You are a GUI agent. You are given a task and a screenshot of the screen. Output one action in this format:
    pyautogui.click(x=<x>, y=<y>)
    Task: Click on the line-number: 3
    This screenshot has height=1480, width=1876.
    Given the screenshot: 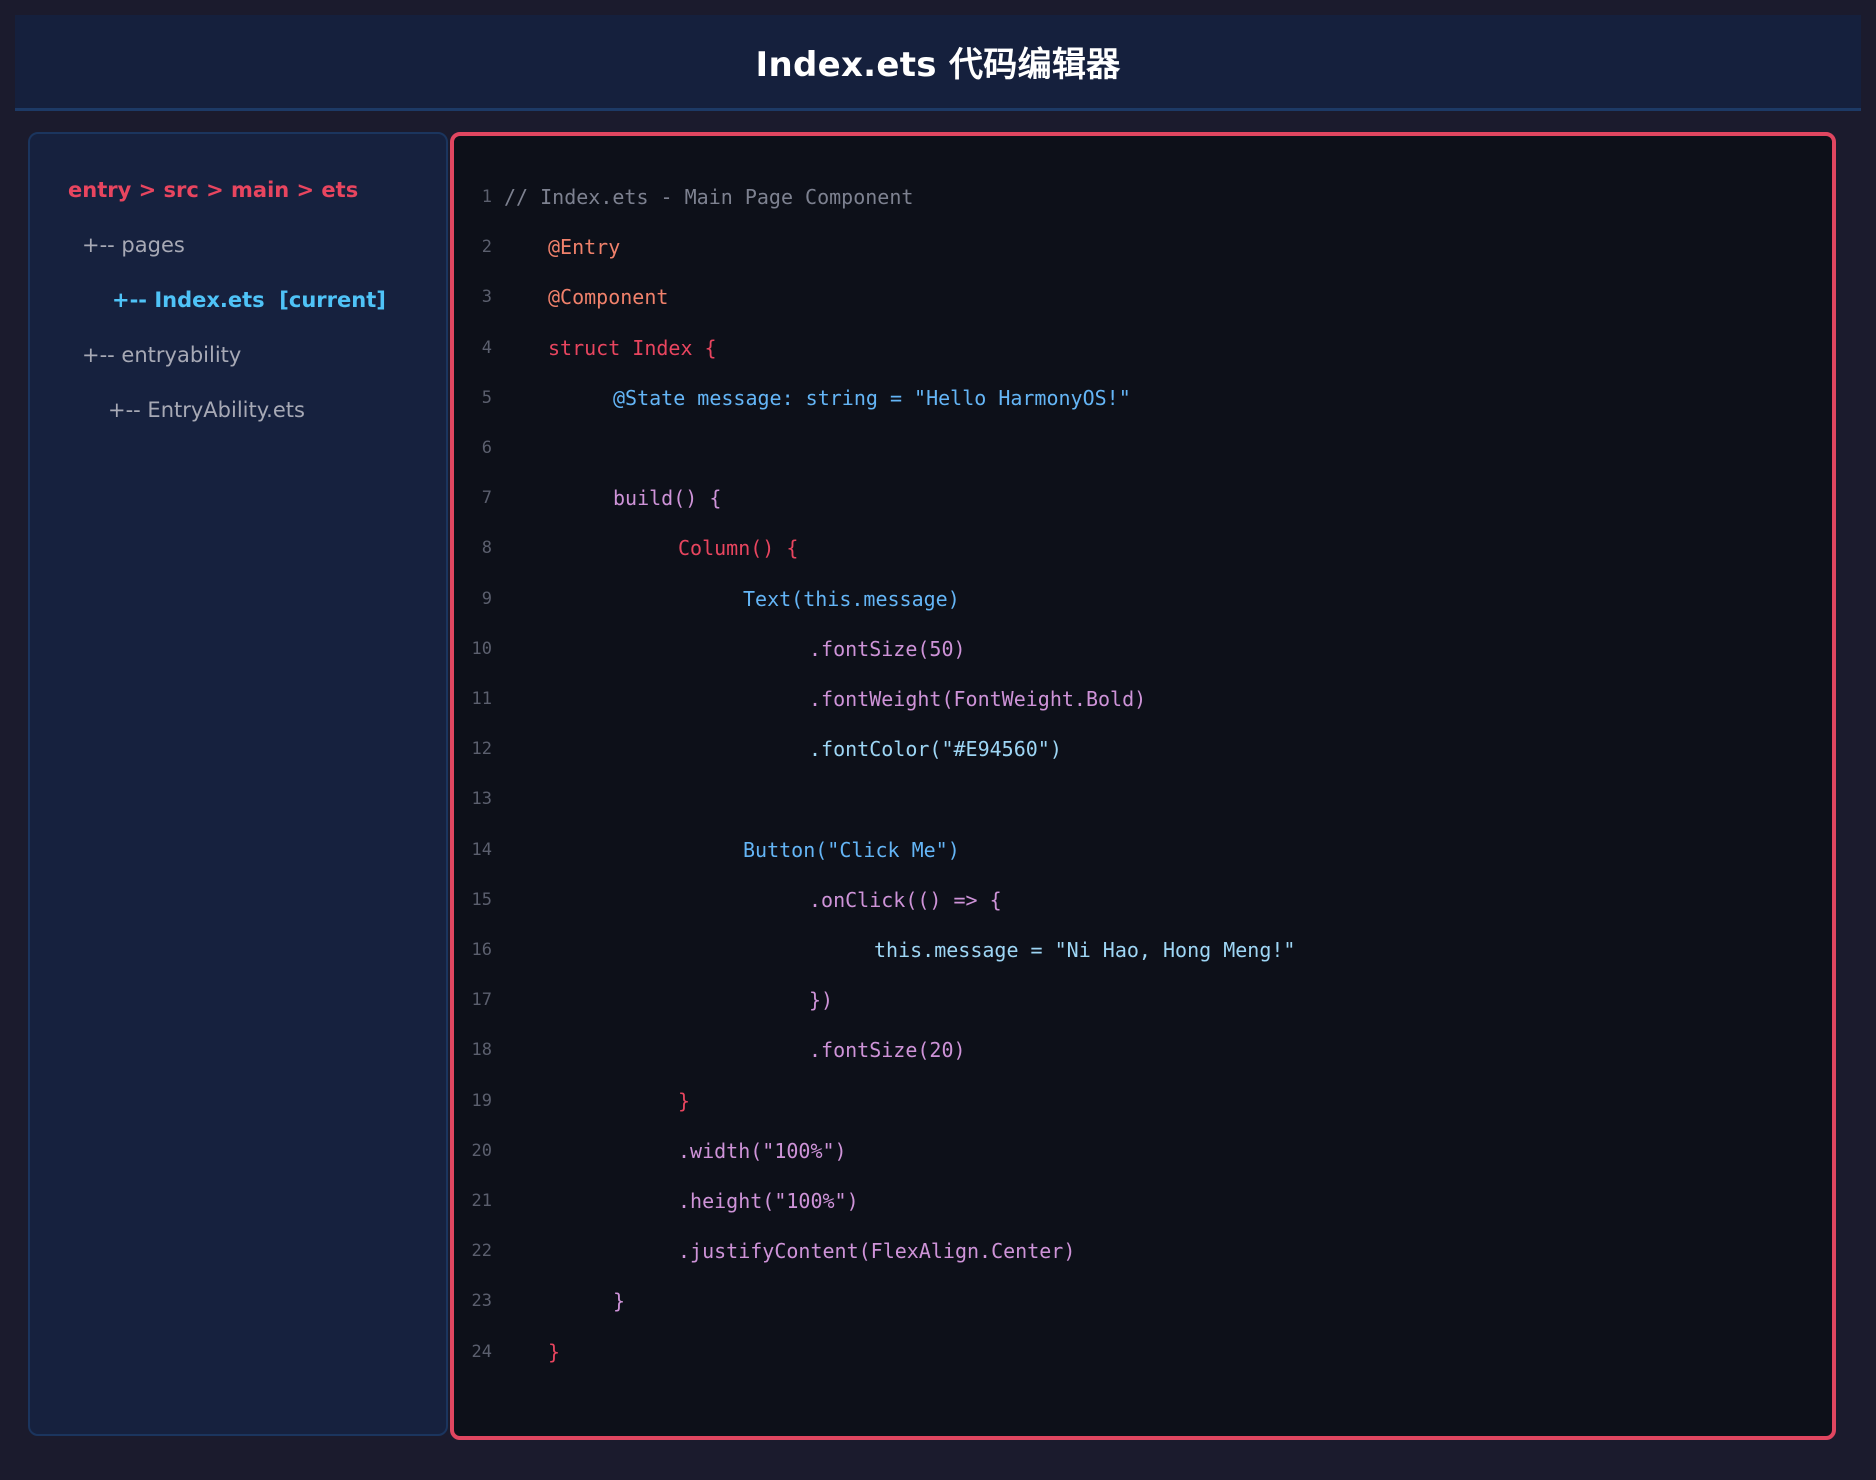 What is the action you would take?
    pyautogui.click(x=486, y=297)
    